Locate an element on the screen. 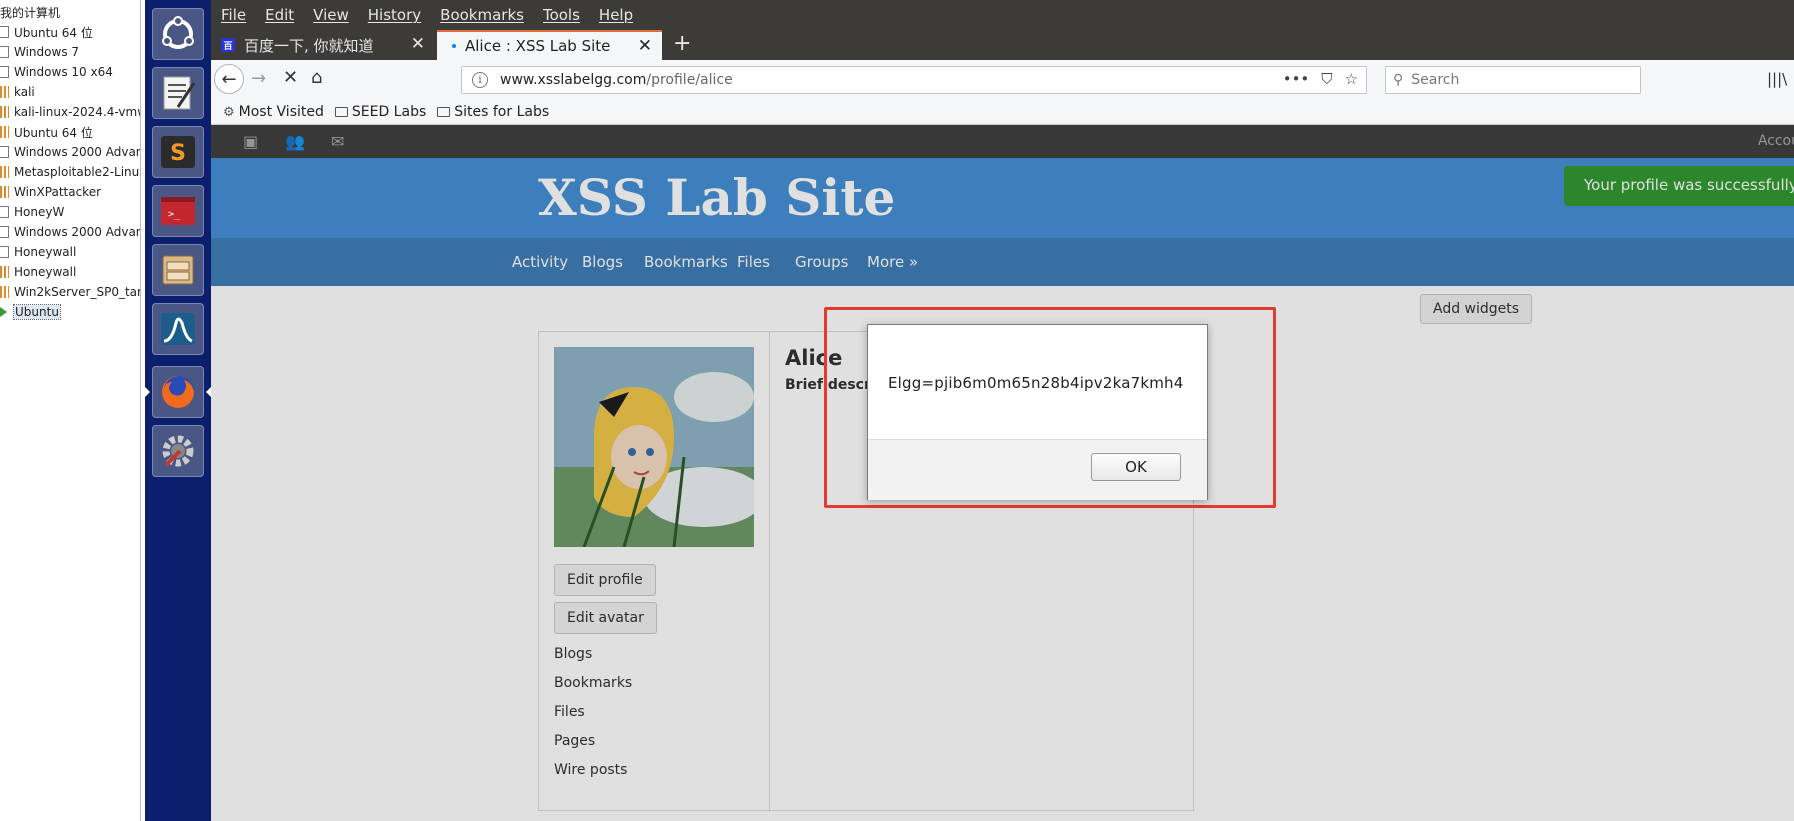  url-actions: ••• ⛉ ☆ is located at coordinates (1320, 79).